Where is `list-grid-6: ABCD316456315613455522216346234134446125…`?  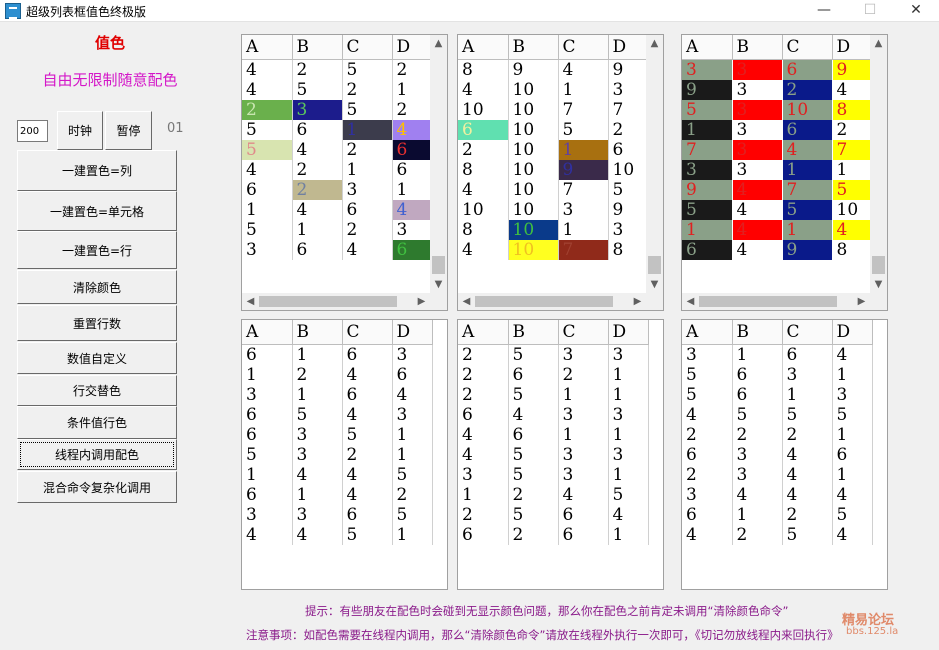
list-grid-6: ABCD316456315613455522216346234134446125… is located at coordinates (784, 454).